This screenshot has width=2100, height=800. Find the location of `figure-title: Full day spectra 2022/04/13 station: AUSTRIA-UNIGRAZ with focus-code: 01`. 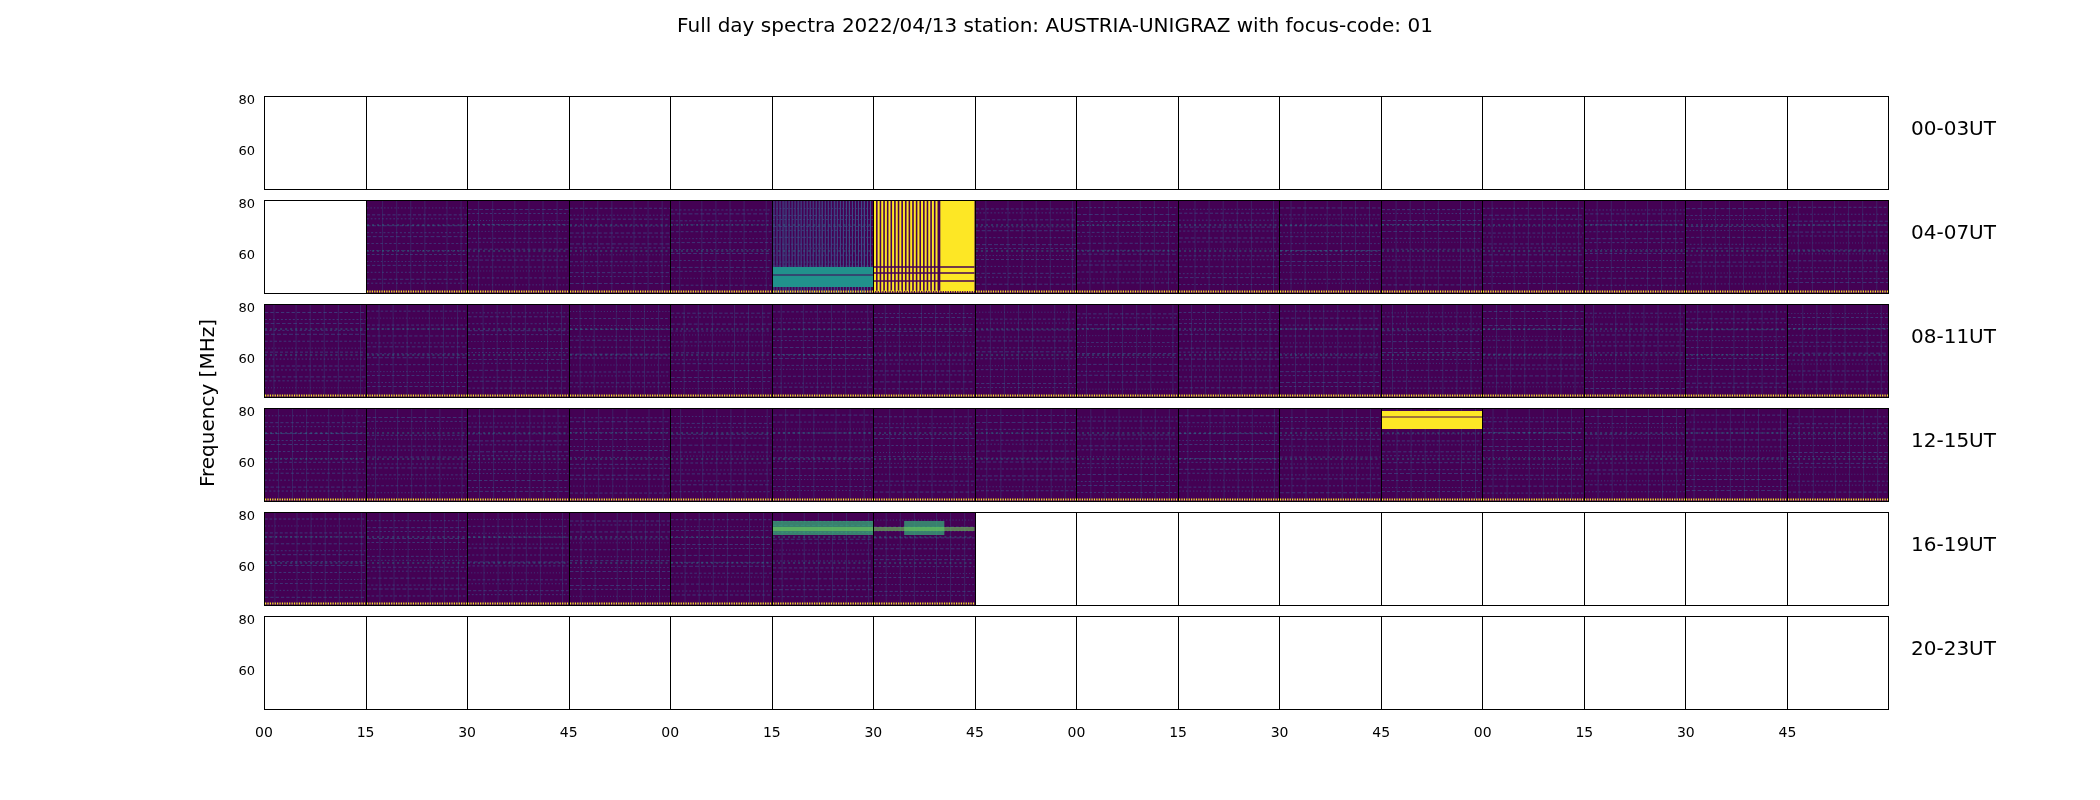

figure-title: Full day spectra 2022/04/13 station: AUSTRIA-UNIGRAZ with focus-code: 01 is located at coordinates (1055, 25).